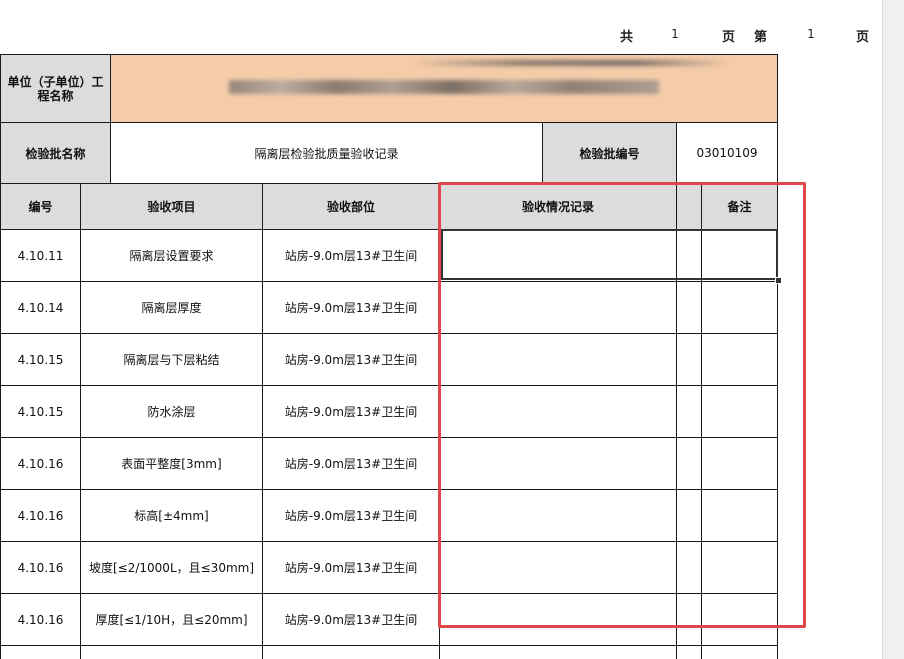  I want to click on table-row: 4.10.15 隔离层与下层粘结 站房-9.0m层13#卫生间, so click(389, 359).